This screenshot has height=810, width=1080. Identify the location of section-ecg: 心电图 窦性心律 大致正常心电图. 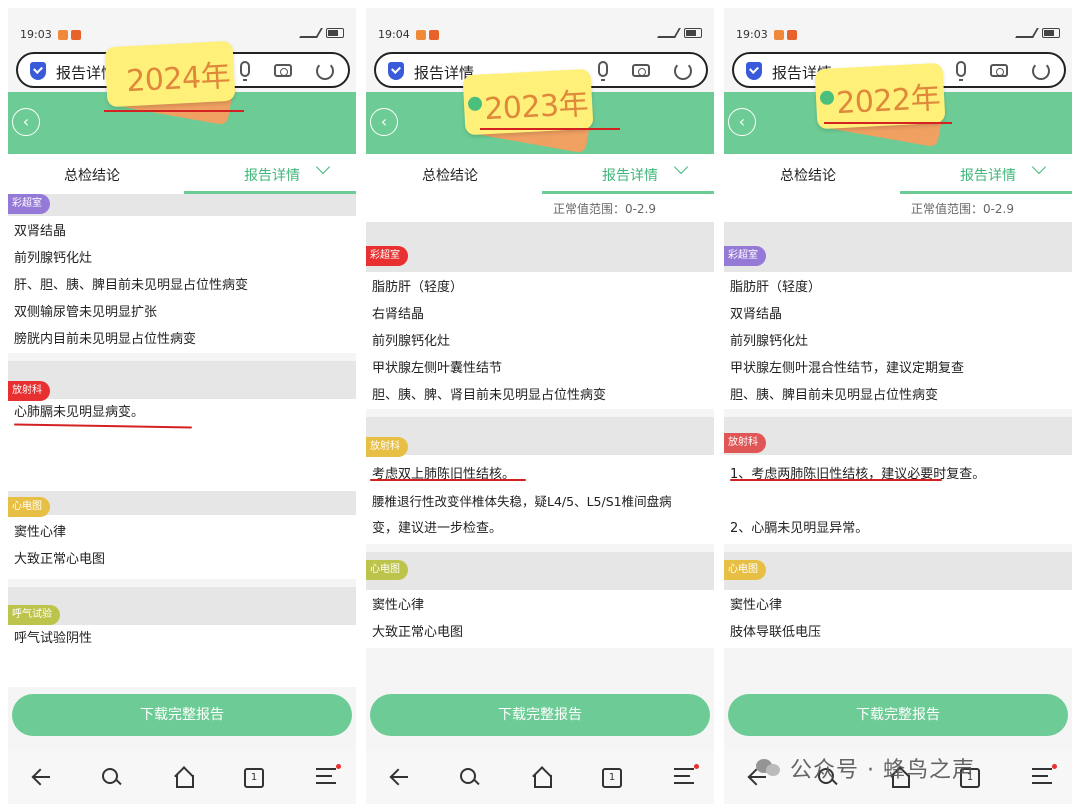
(540, 600).